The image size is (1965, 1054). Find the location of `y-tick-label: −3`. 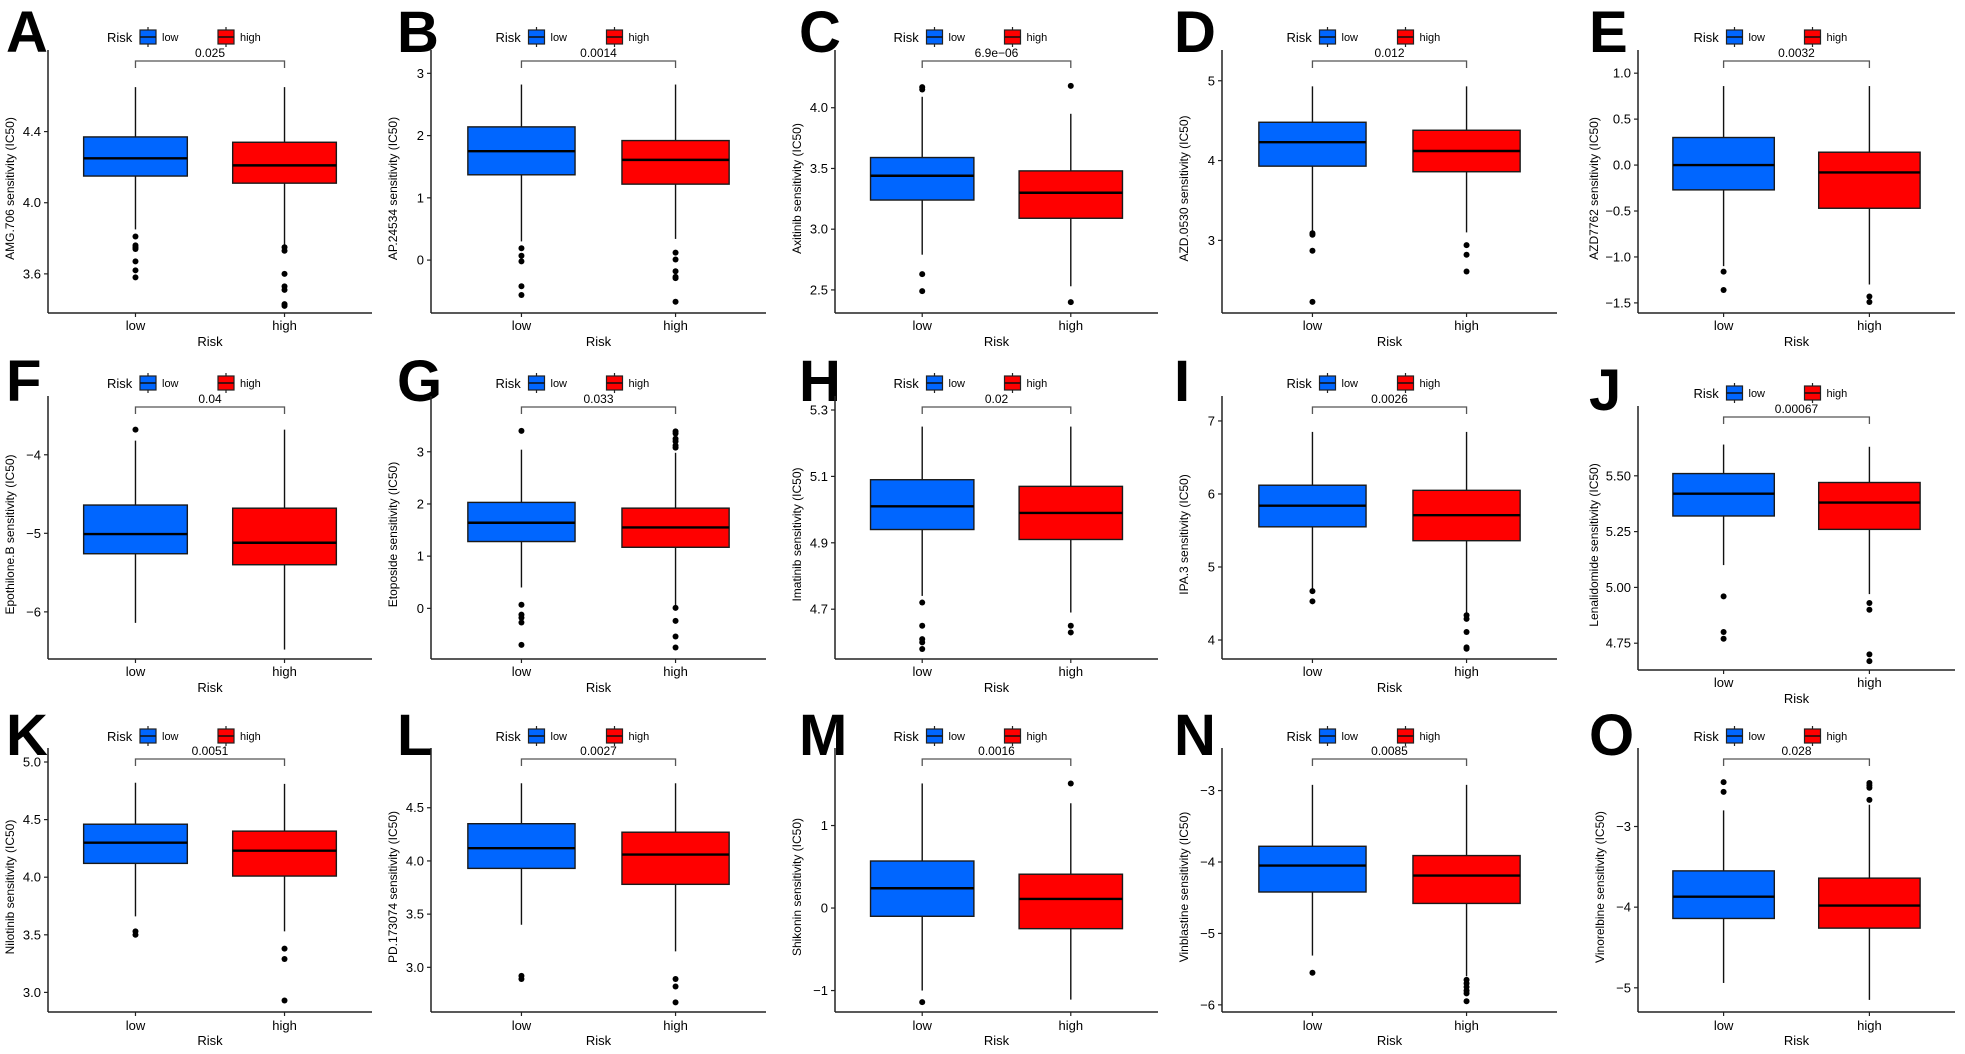

y-tick-label: −3 is located at coordinates (1207, 790).